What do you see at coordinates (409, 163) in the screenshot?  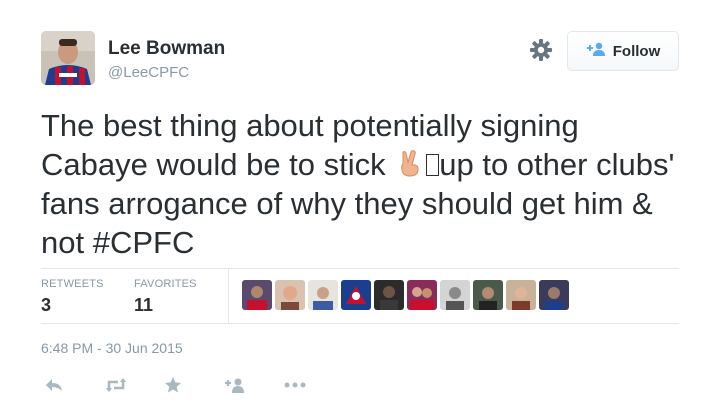 I see `victory-hand-emoji-icon` at bounding box center [409, 163].